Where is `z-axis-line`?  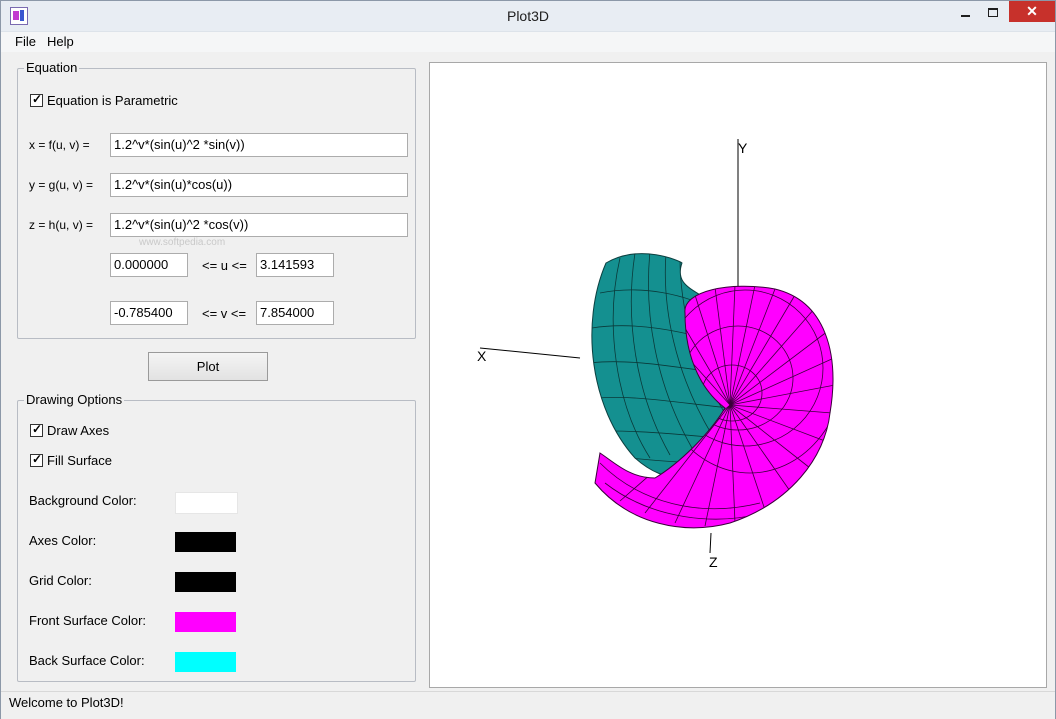 z-axis-line is located at coordinates (710, 543).